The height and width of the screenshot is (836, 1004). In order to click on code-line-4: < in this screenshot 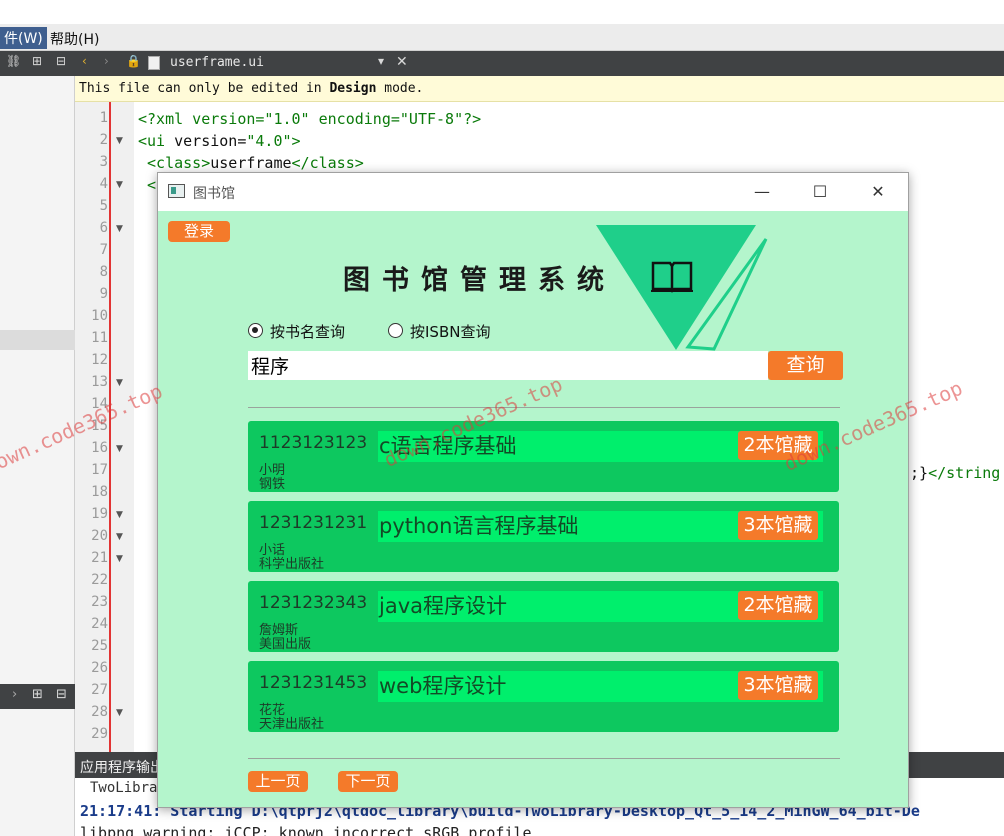, I will do `click(147, 185)`.